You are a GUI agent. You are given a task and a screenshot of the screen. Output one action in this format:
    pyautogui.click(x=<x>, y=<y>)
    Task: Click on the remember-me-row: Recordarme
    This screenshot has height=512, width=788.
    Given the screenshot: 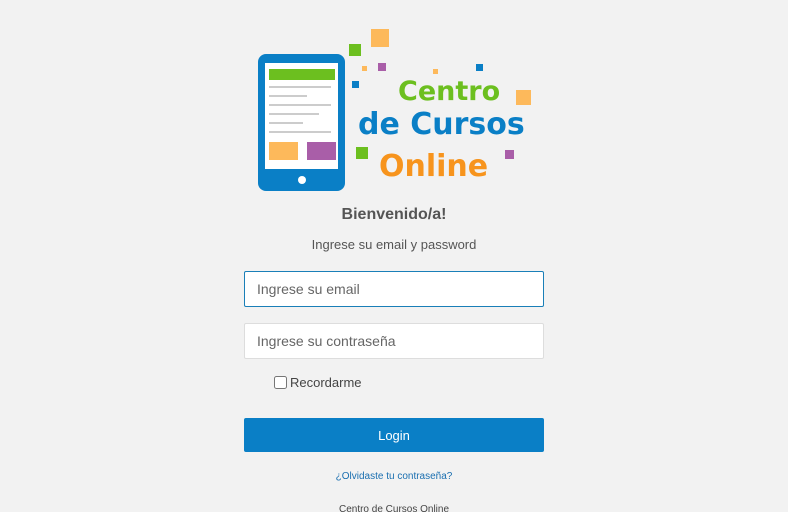 What is the action you would take?
    pyautogui.click(x=318, y=382)
    